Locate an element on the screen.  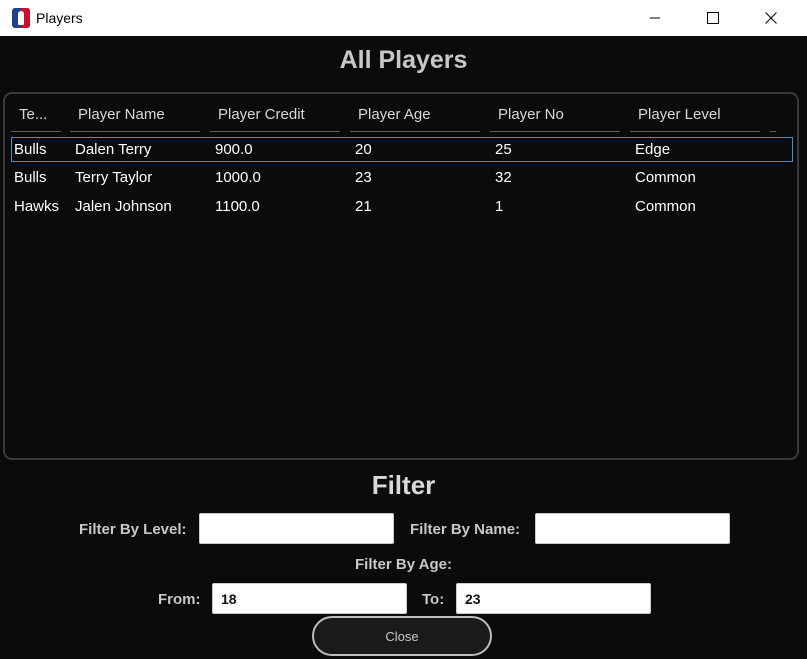
cell-player-no: 1 is located at coordinates (499, 206).